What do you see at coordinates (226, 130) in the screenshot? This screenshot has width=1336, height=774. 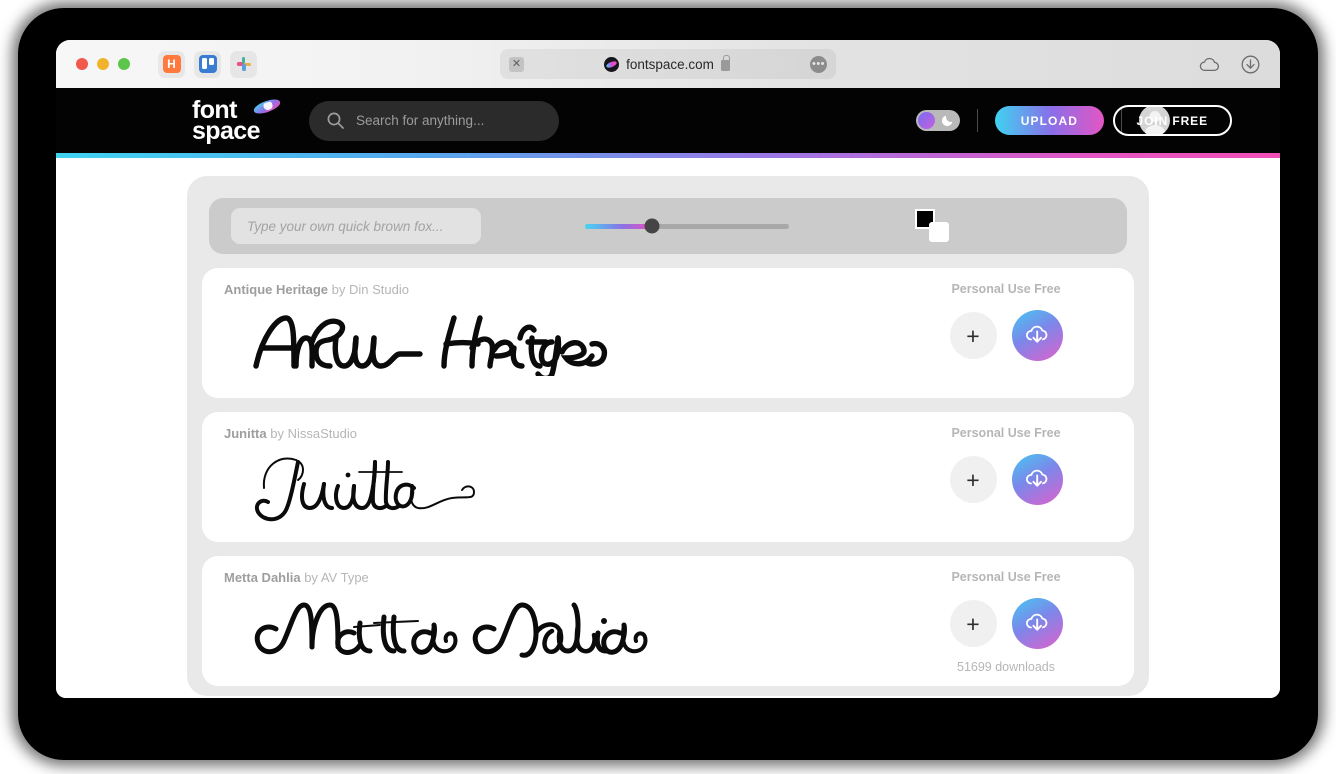 I see `logo-line-space: space` at bounding box center [226, 130].